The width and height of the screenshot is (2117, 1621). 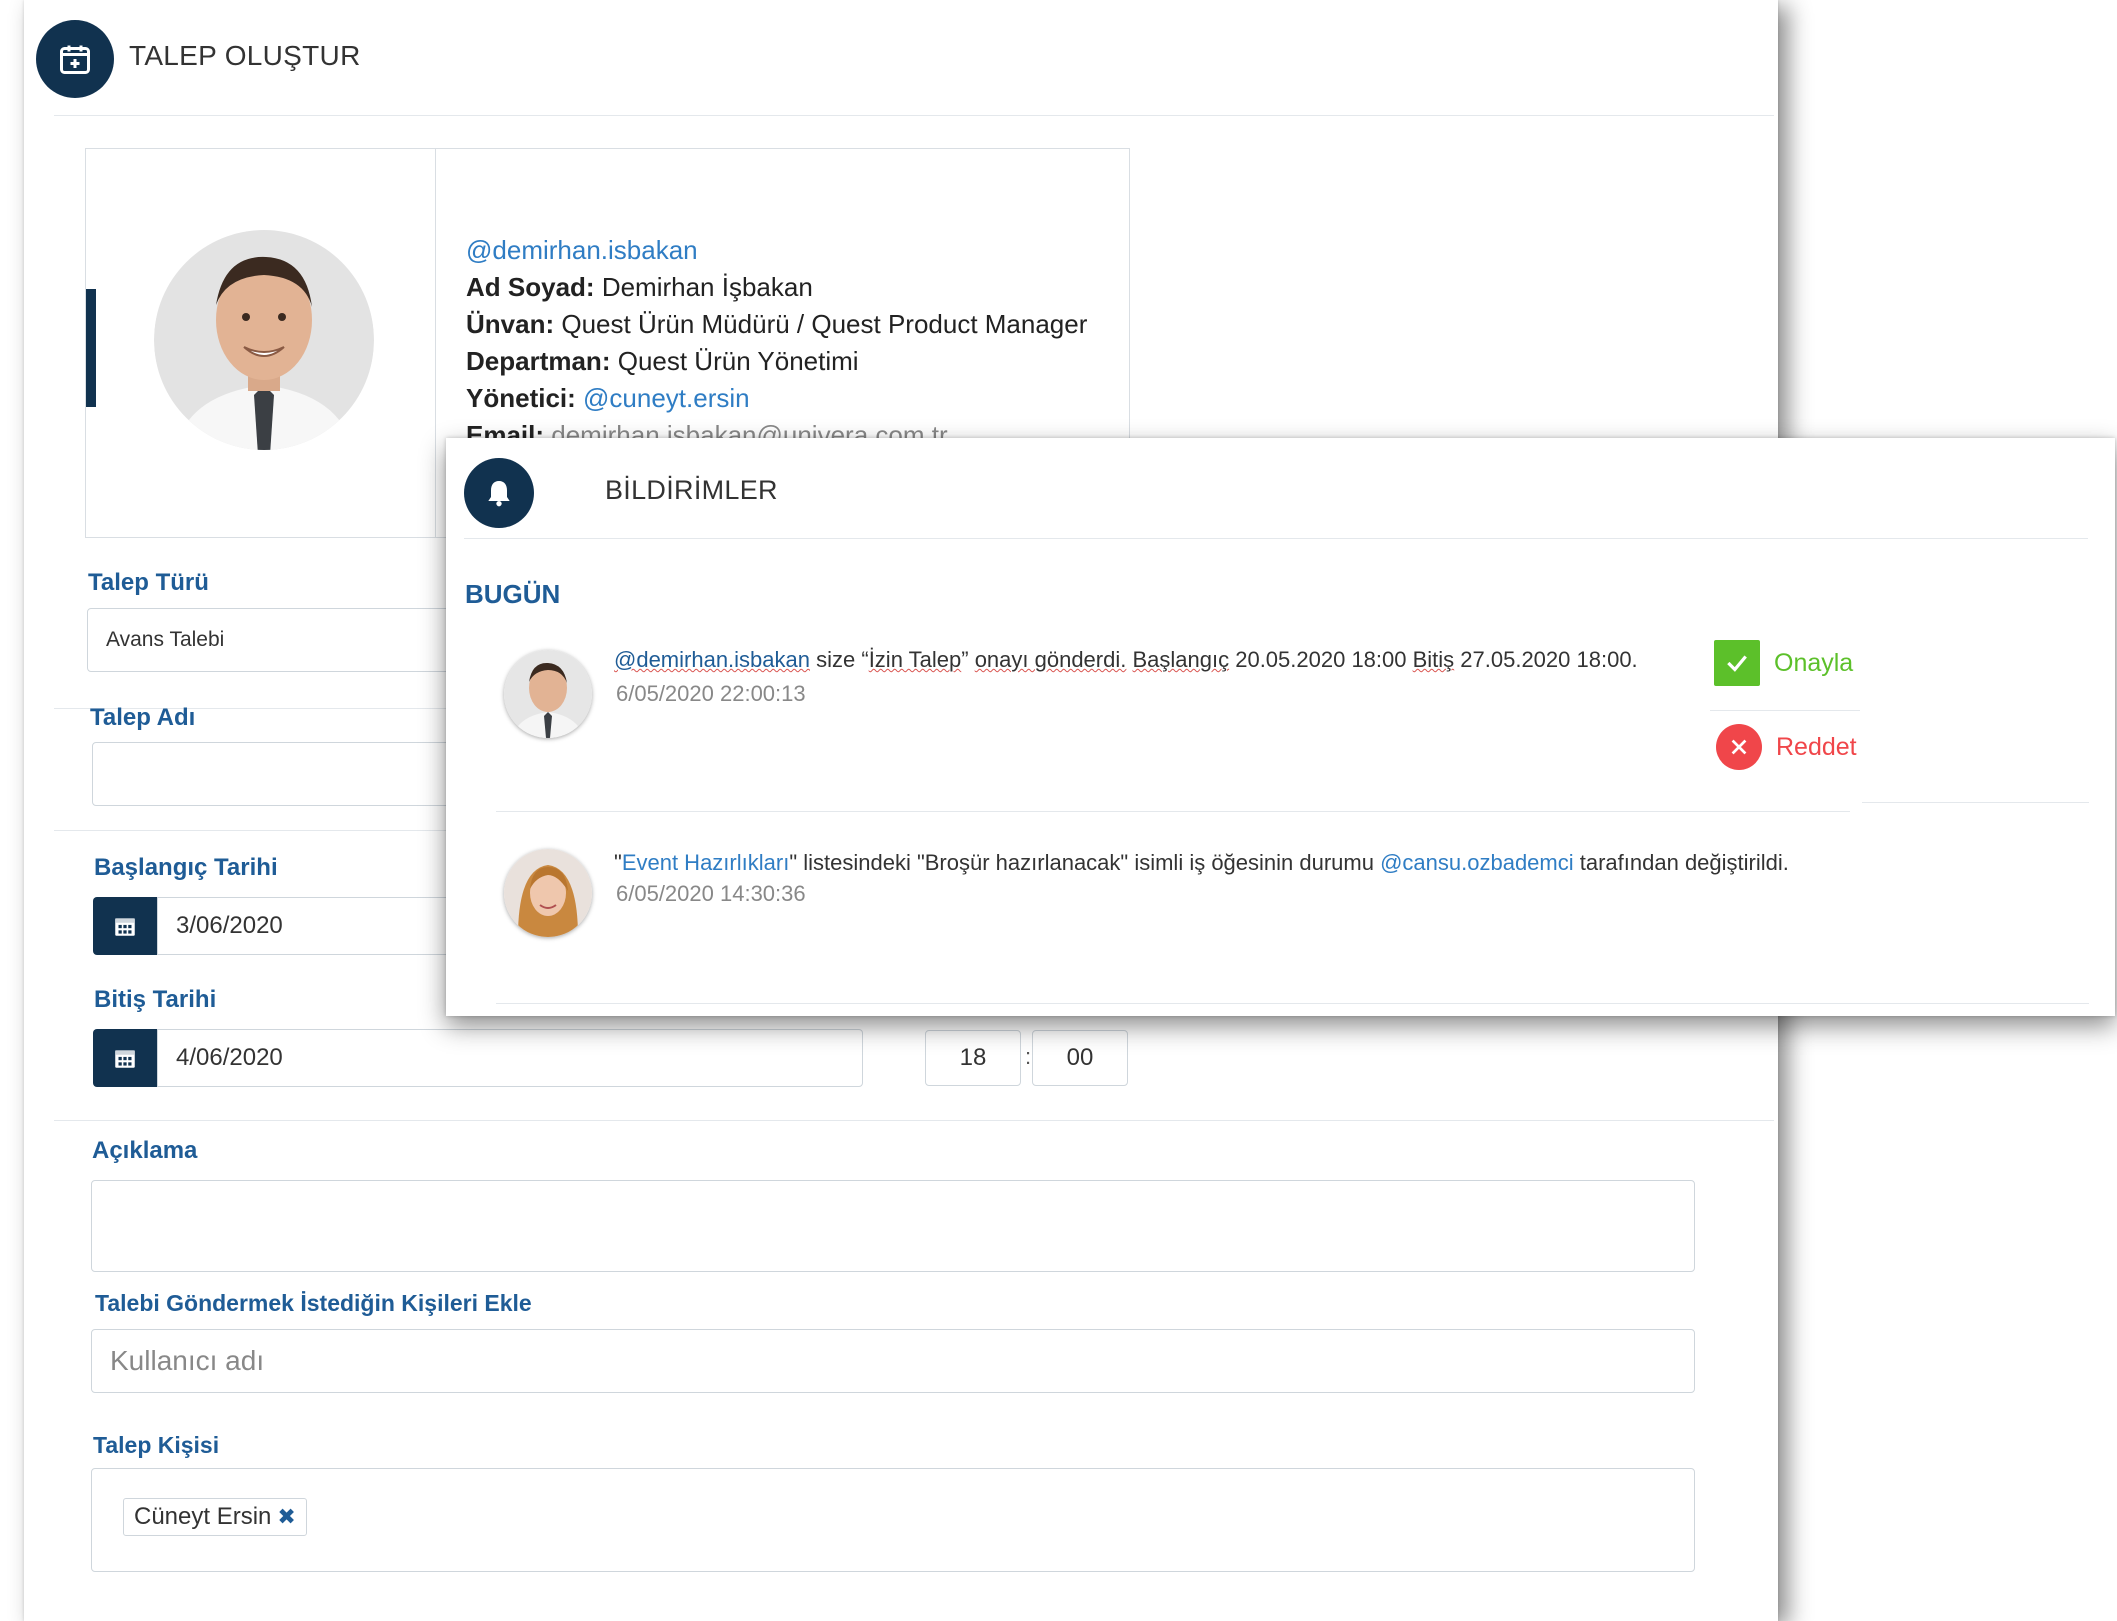 What do you see at coordinates (286, 1517) in the screenshot?
I see `remove-icon: ✖` at bounding box center [286, 1517].